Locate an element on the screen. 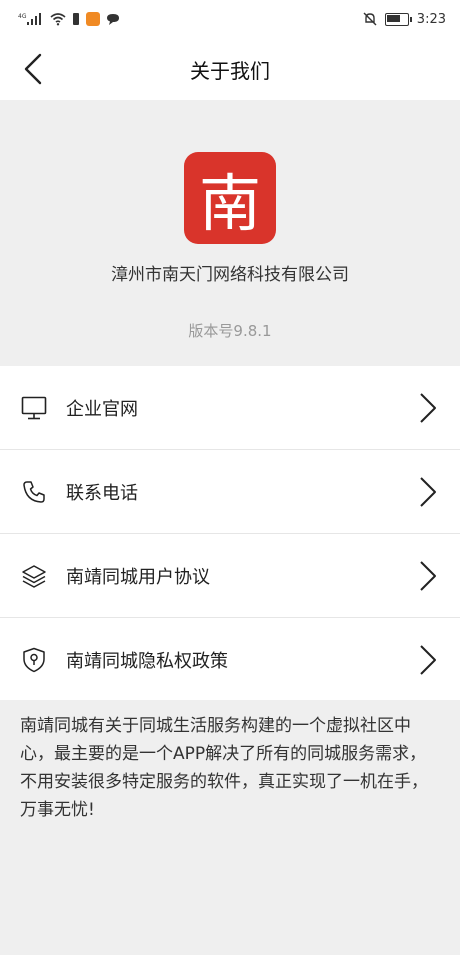 The image size is (460, 955). menu-label-phone: 联系电话 is located at coordinates (102, 493).